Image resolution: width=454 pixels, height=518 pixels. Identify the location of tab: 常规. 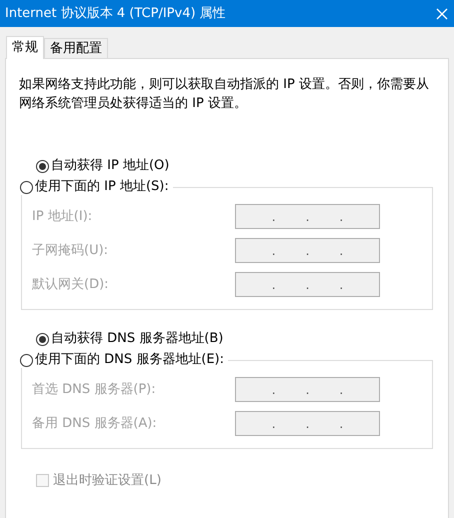
(25, 47).